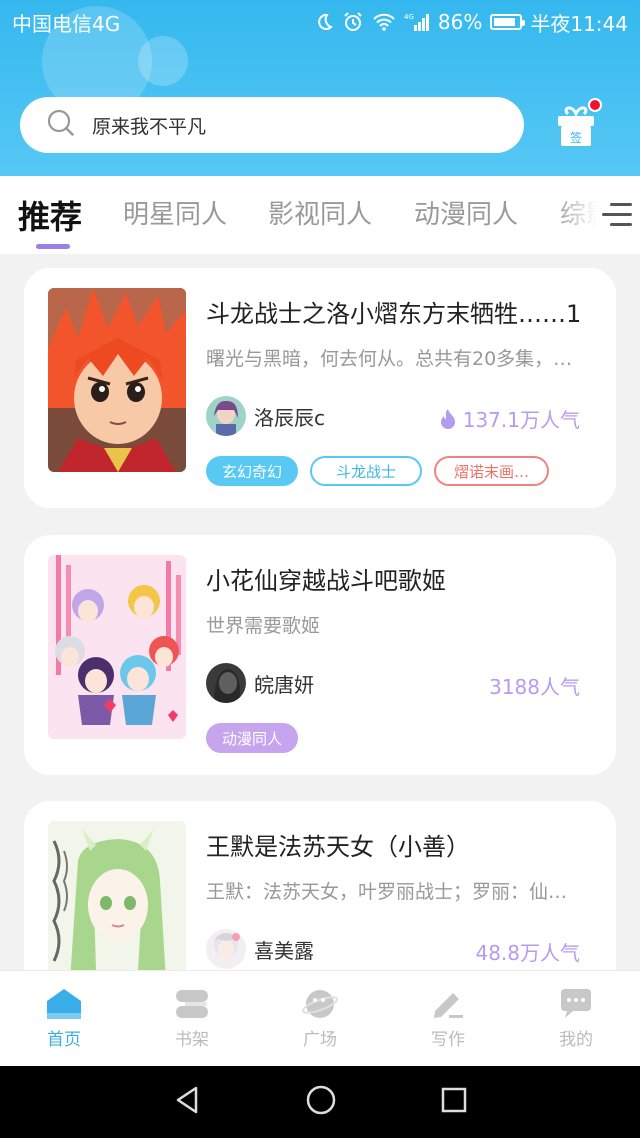  I want to click on tag: 动漫同人, so click(252, 738).